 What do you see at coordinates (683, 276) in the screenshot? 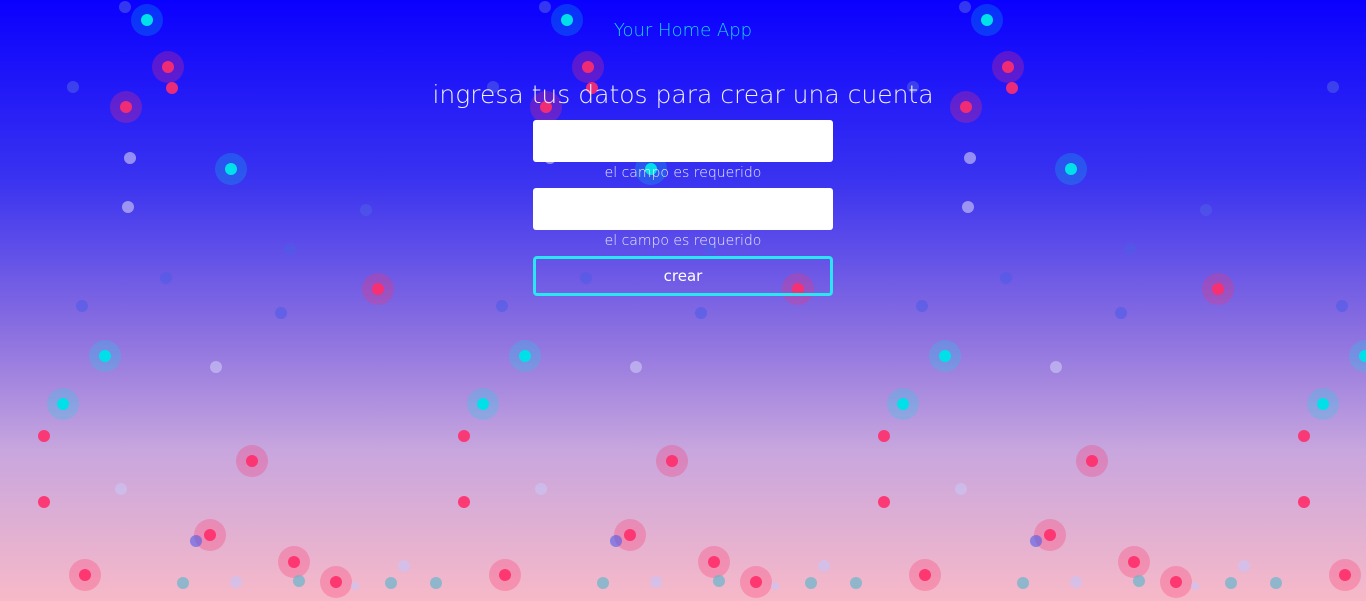
I see `create-button: crear` at bounding box center [683, 276].